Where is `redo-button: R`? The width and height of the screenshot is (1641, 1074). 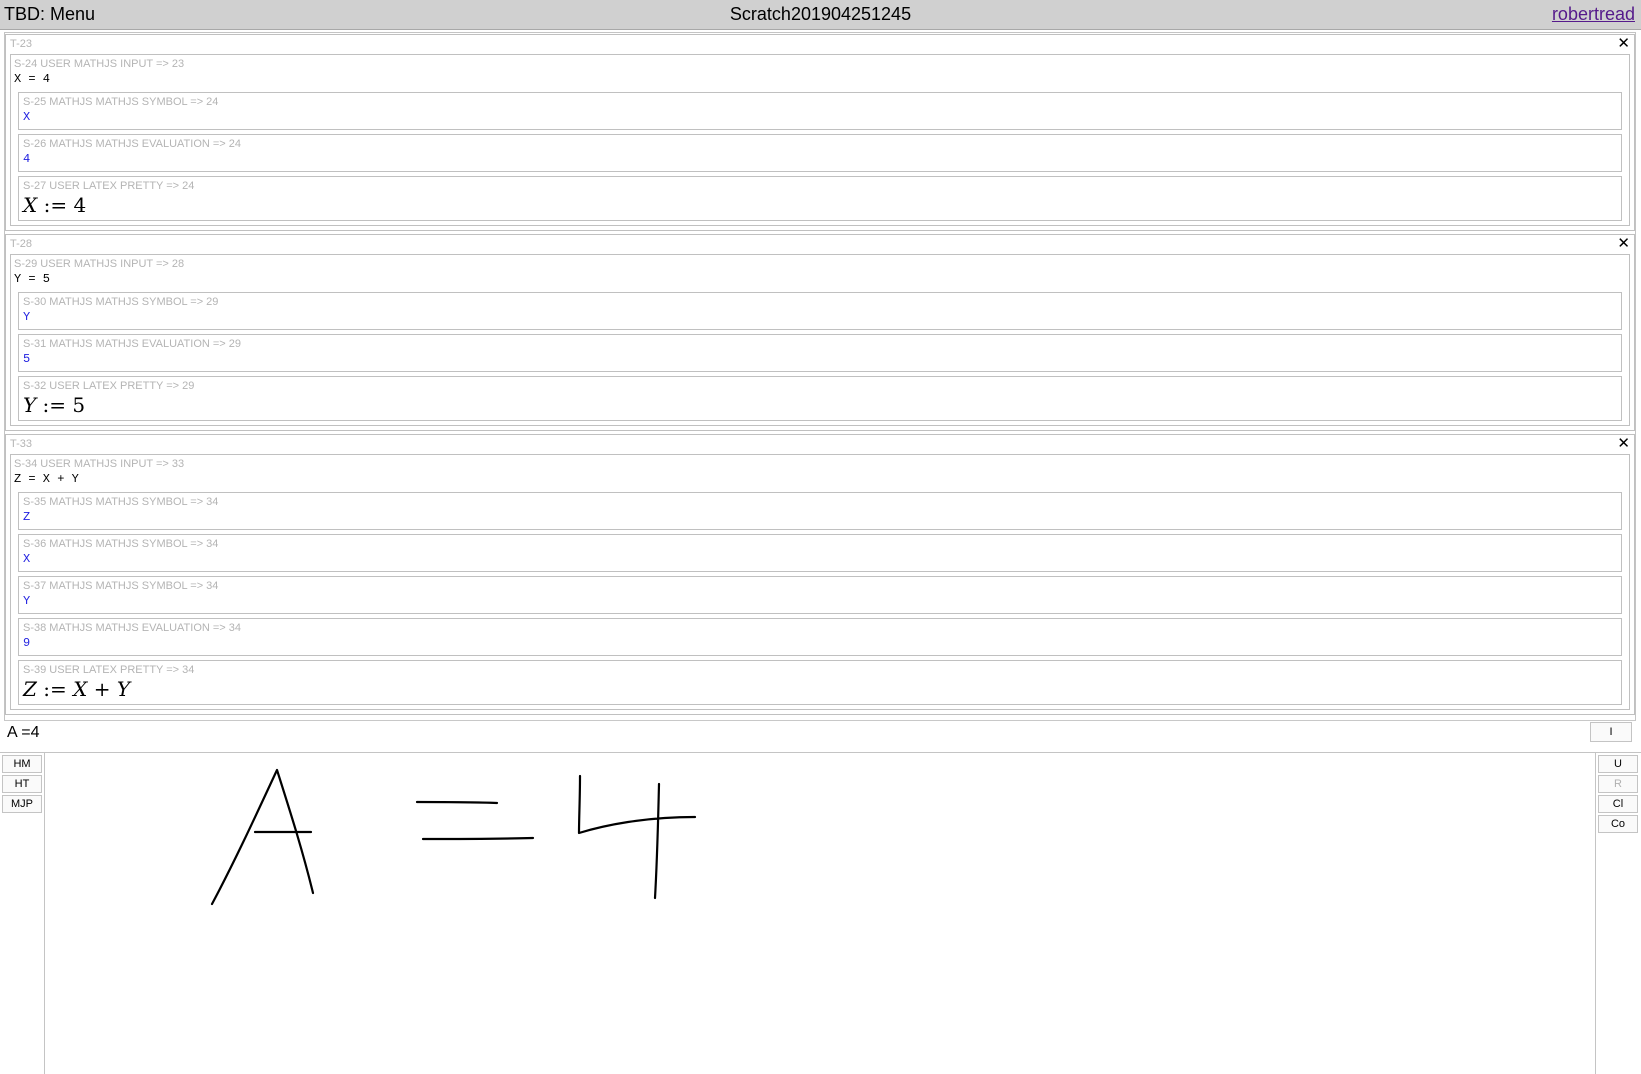 redo-button: R is located at coordinates (1618, 784).